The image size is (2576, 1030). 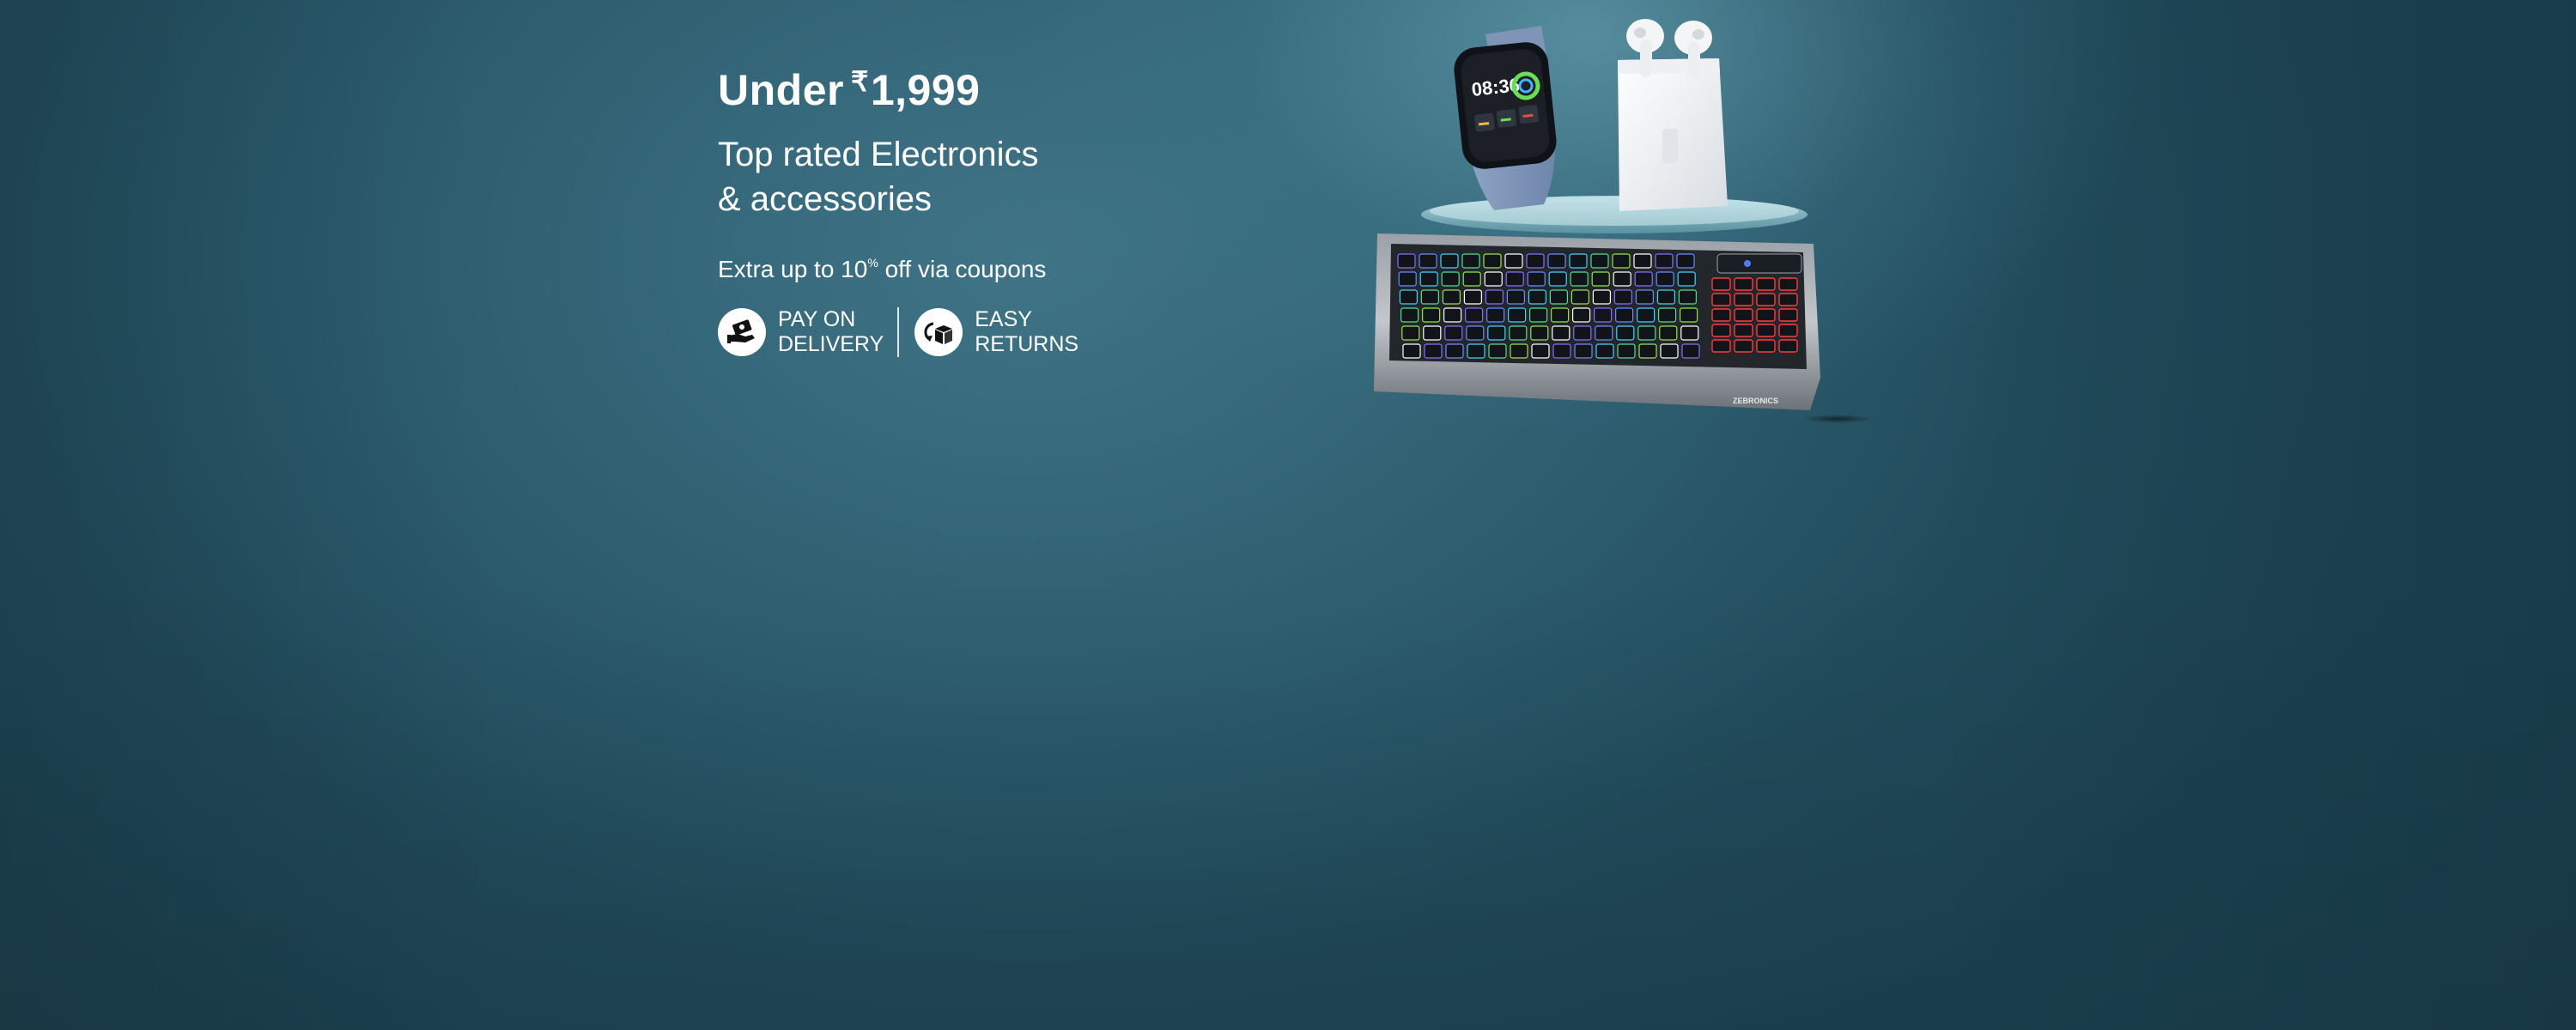 What do you see at coordinates (872, 263) in the screenshot?
I see `offer-superscript: %` at bounding box center [872, 263].